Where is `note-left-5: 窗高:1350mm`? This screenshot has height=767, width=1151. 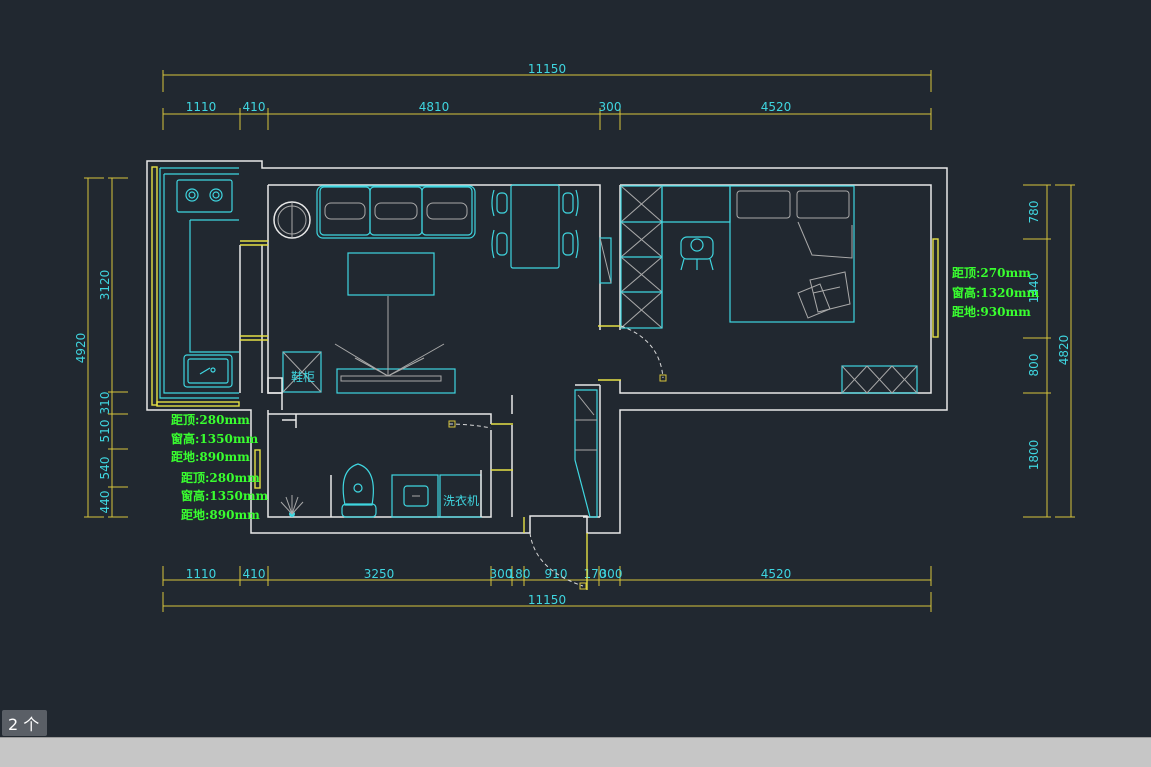 note-left-5: 窗高:1350mm is located at coordinates (225, 495).